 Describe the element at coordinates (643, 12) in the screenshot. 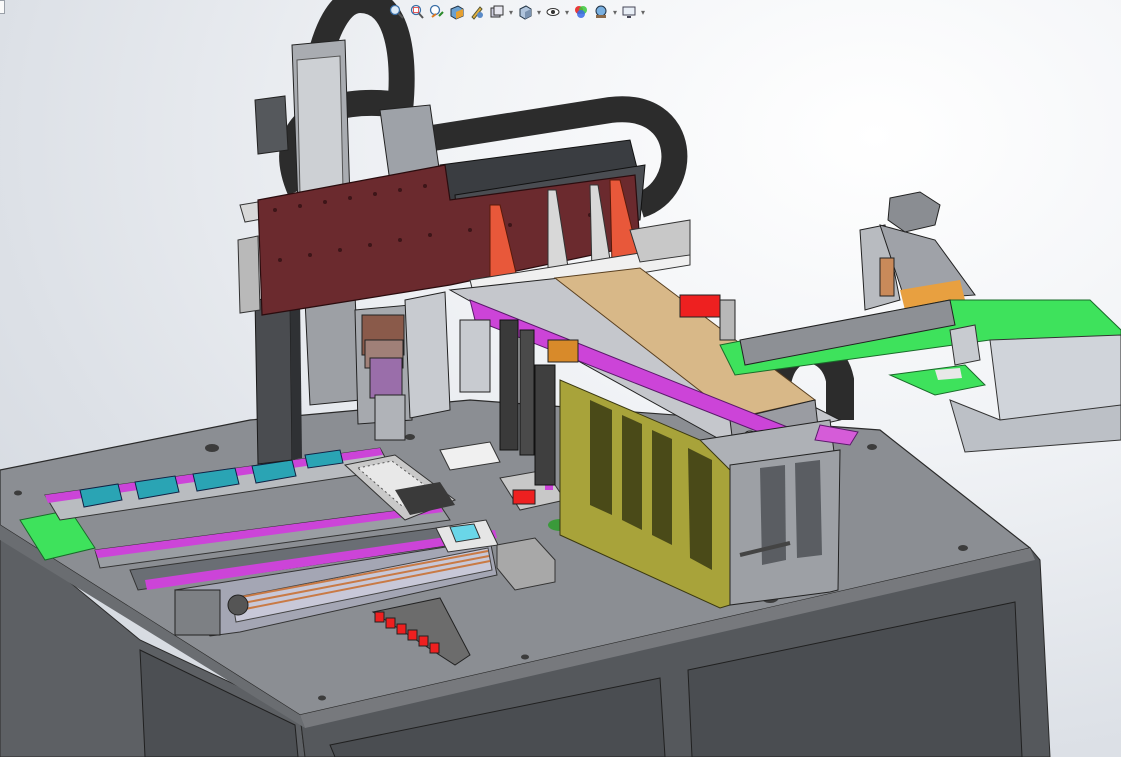

I see `view-settings-dropdown: ▾` at that location.